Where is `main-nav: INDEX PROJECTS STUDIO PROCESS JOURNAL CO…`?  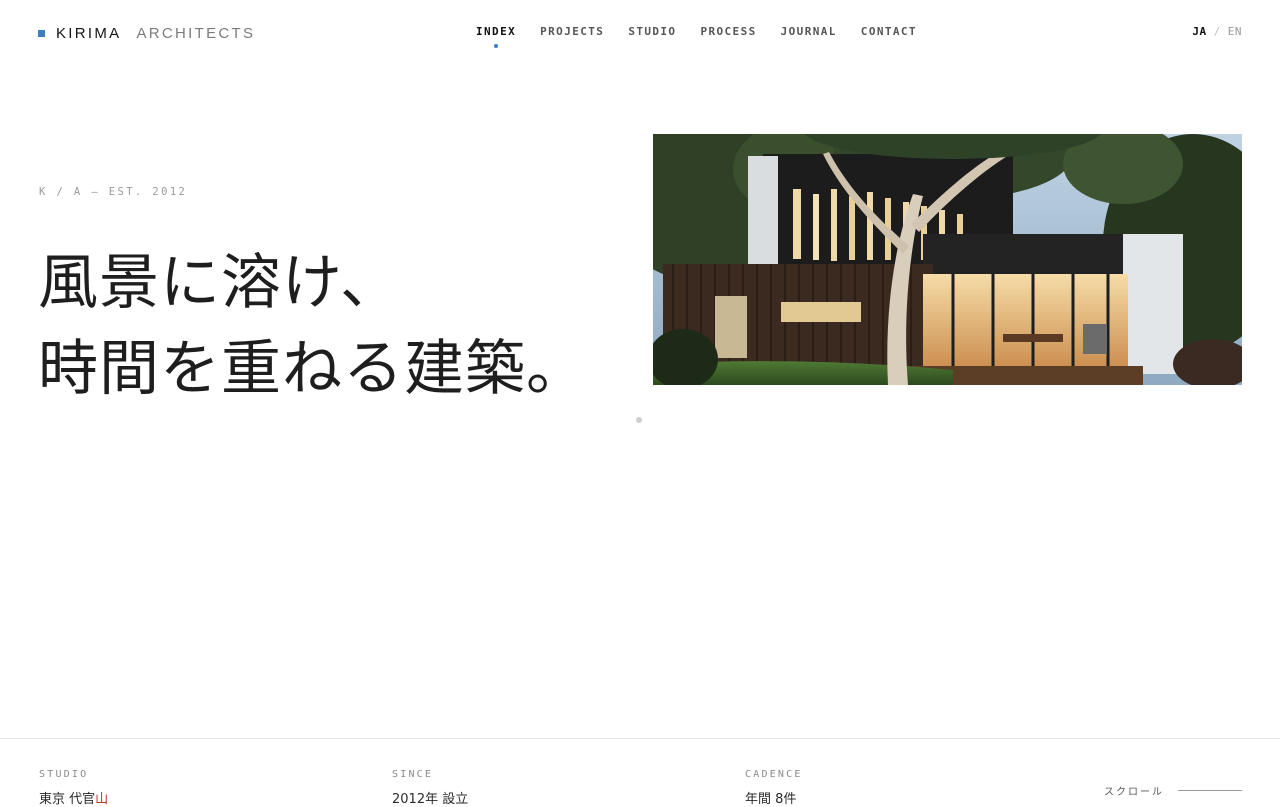
main-nav: INDEX PROJECTS STUDIO PROCESS JOURNAL CO… is located at coordinates (708, 36).